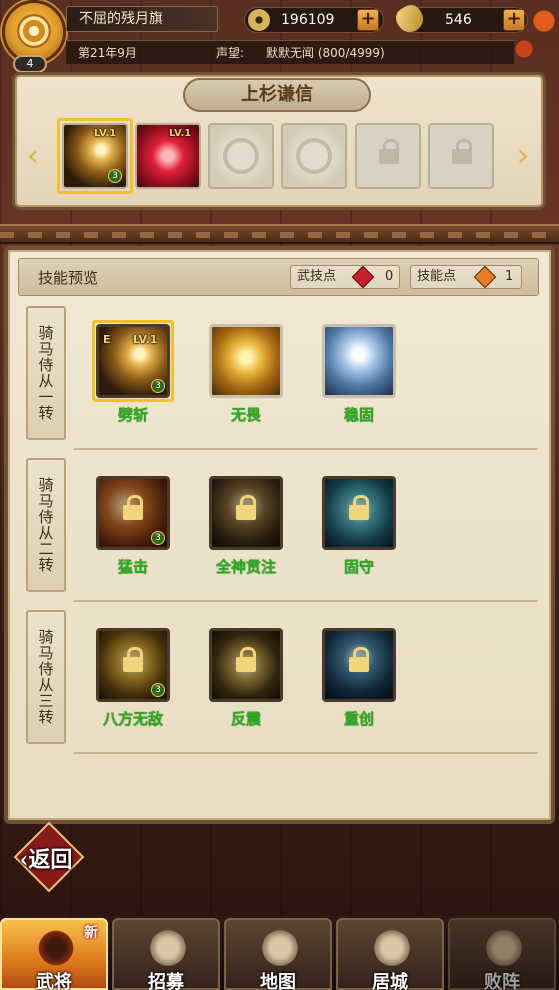 This screenshot has width=559, height=990. What do you see at coordinates (389, 276) in the screenshot?
I see `martial-points-value: 0` at bounding box center [389, 276].